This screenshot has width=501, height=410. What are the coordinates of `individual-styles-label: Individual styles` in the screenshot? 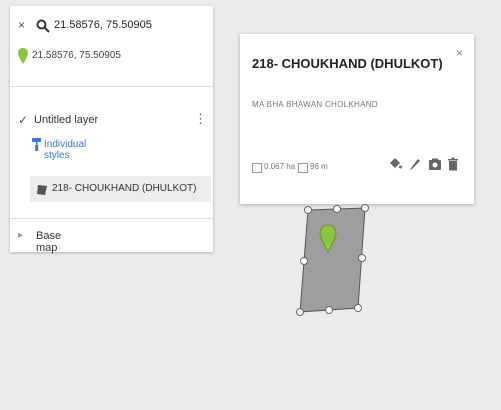 It's located at (65, 150).